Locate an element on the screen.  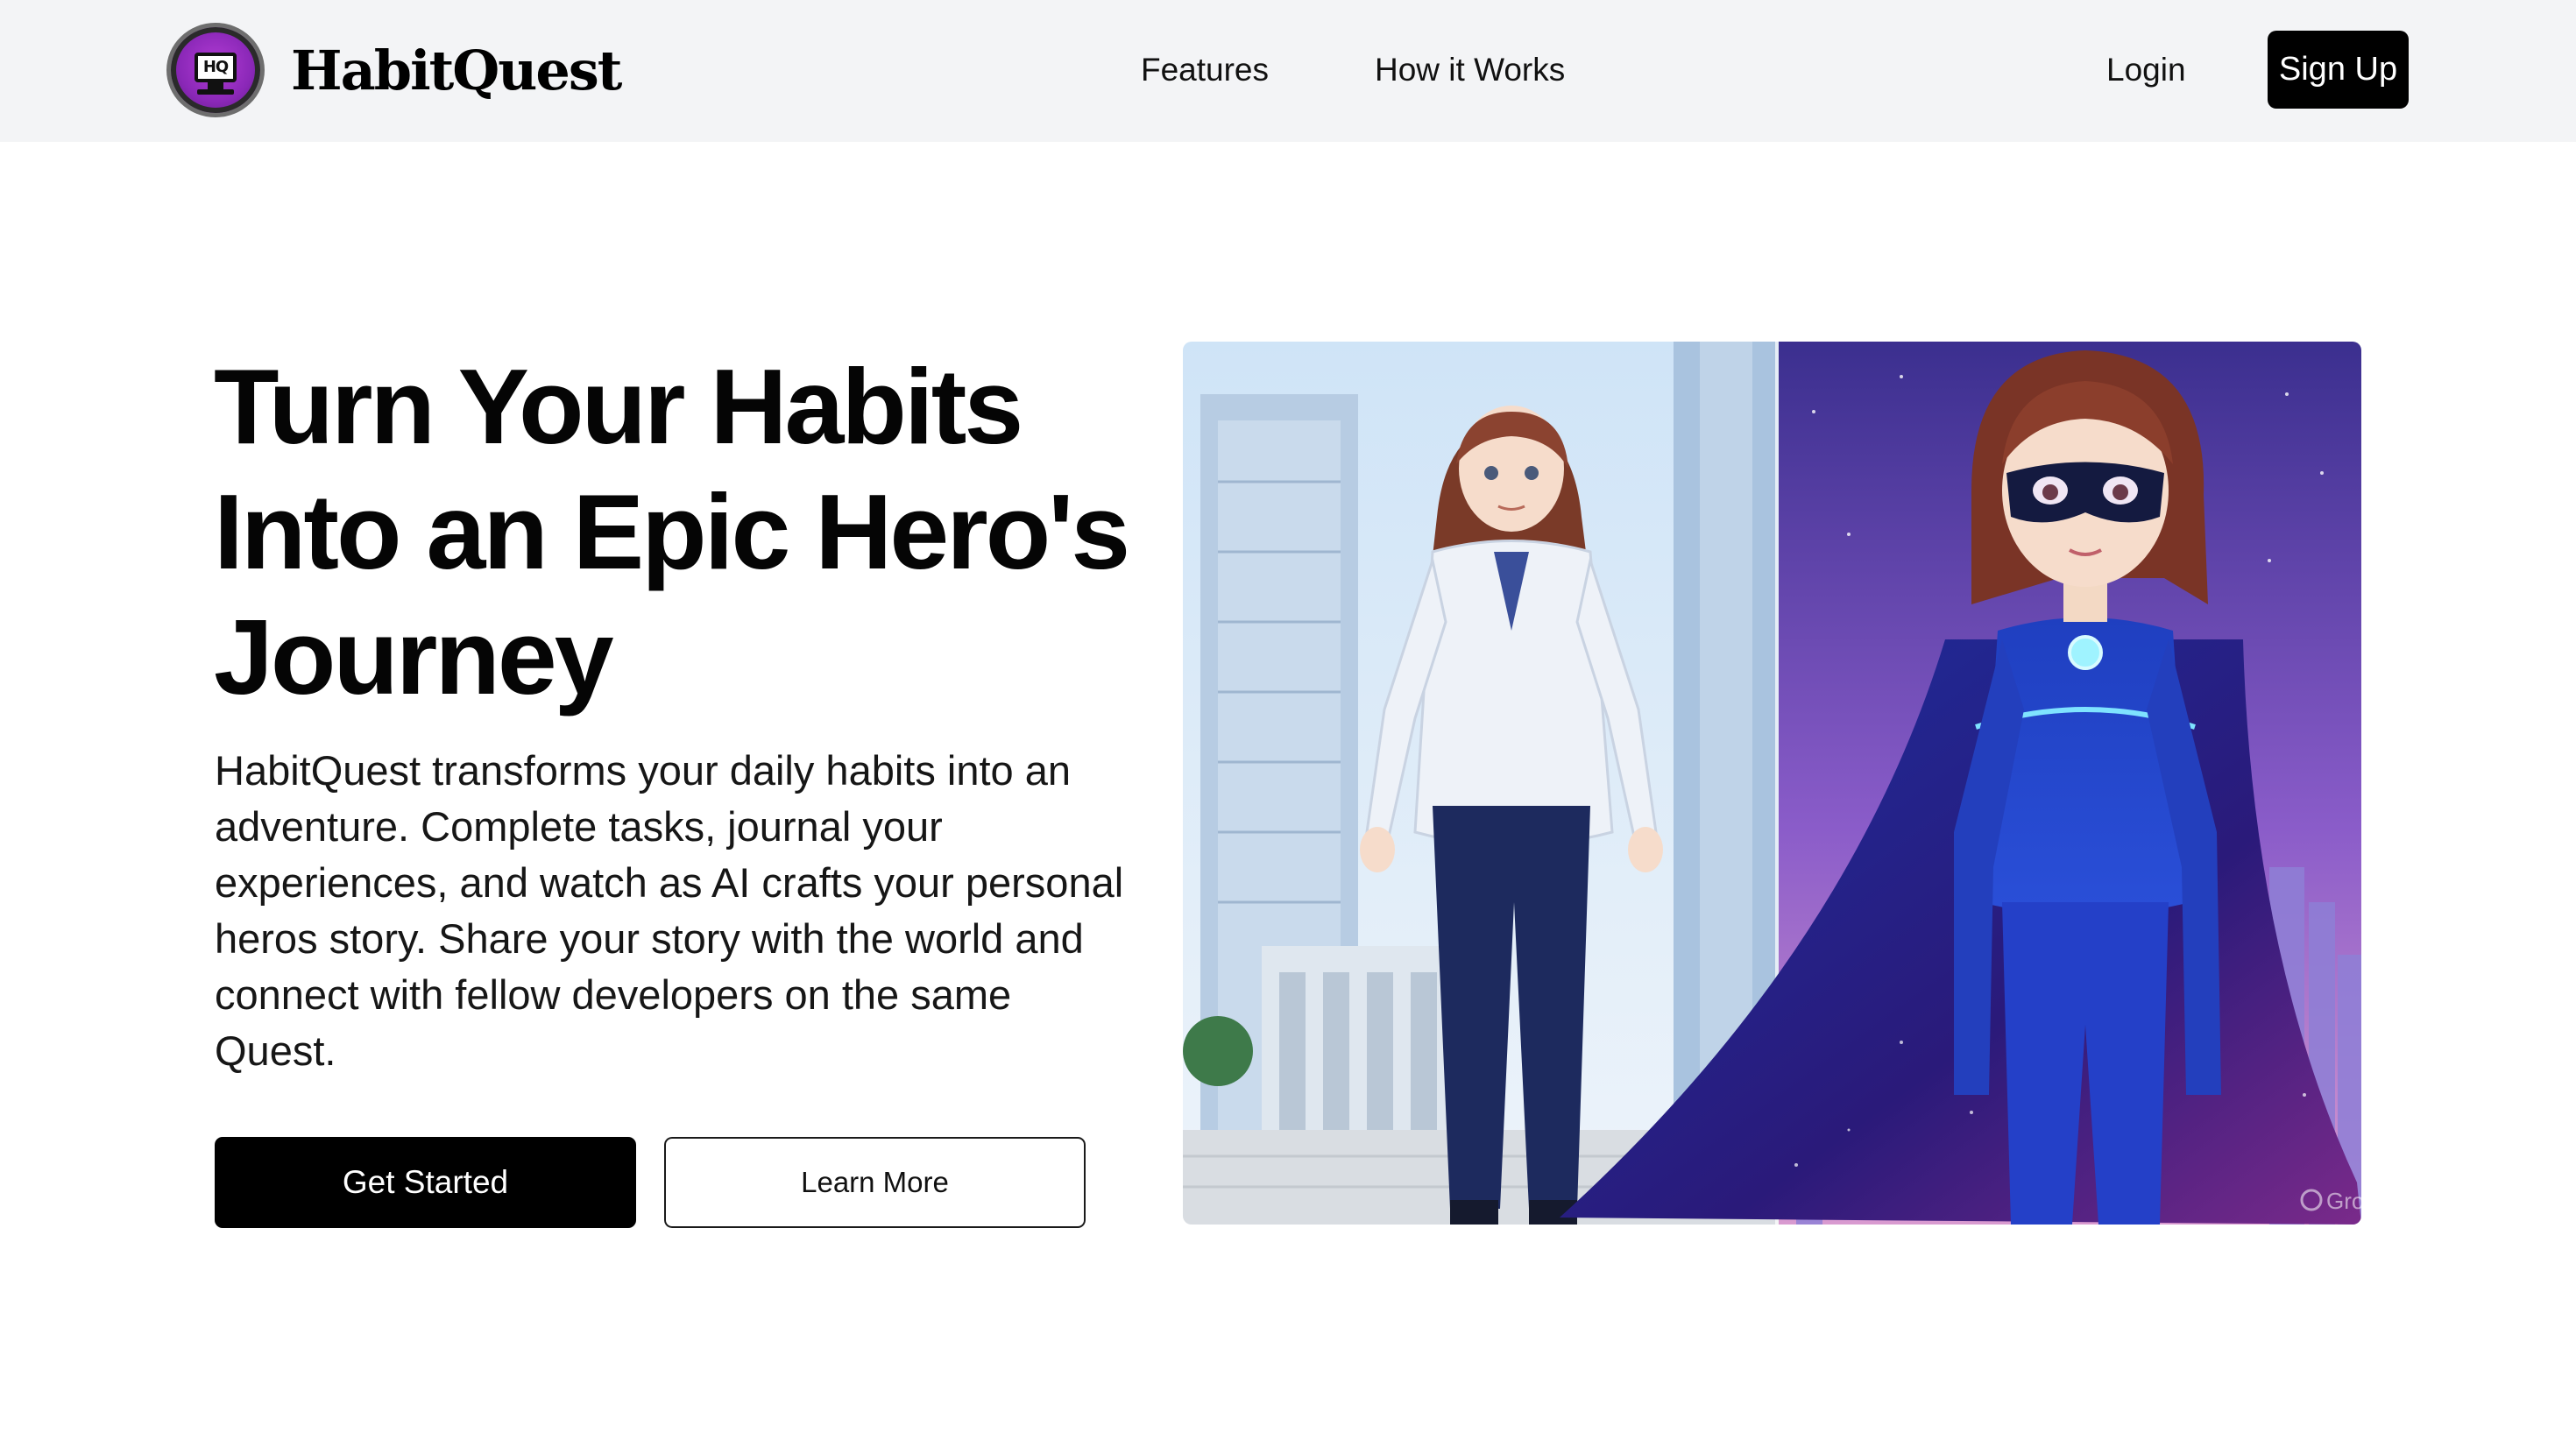
brand: HQ HabitQuest is located at coordinates (394, 70).